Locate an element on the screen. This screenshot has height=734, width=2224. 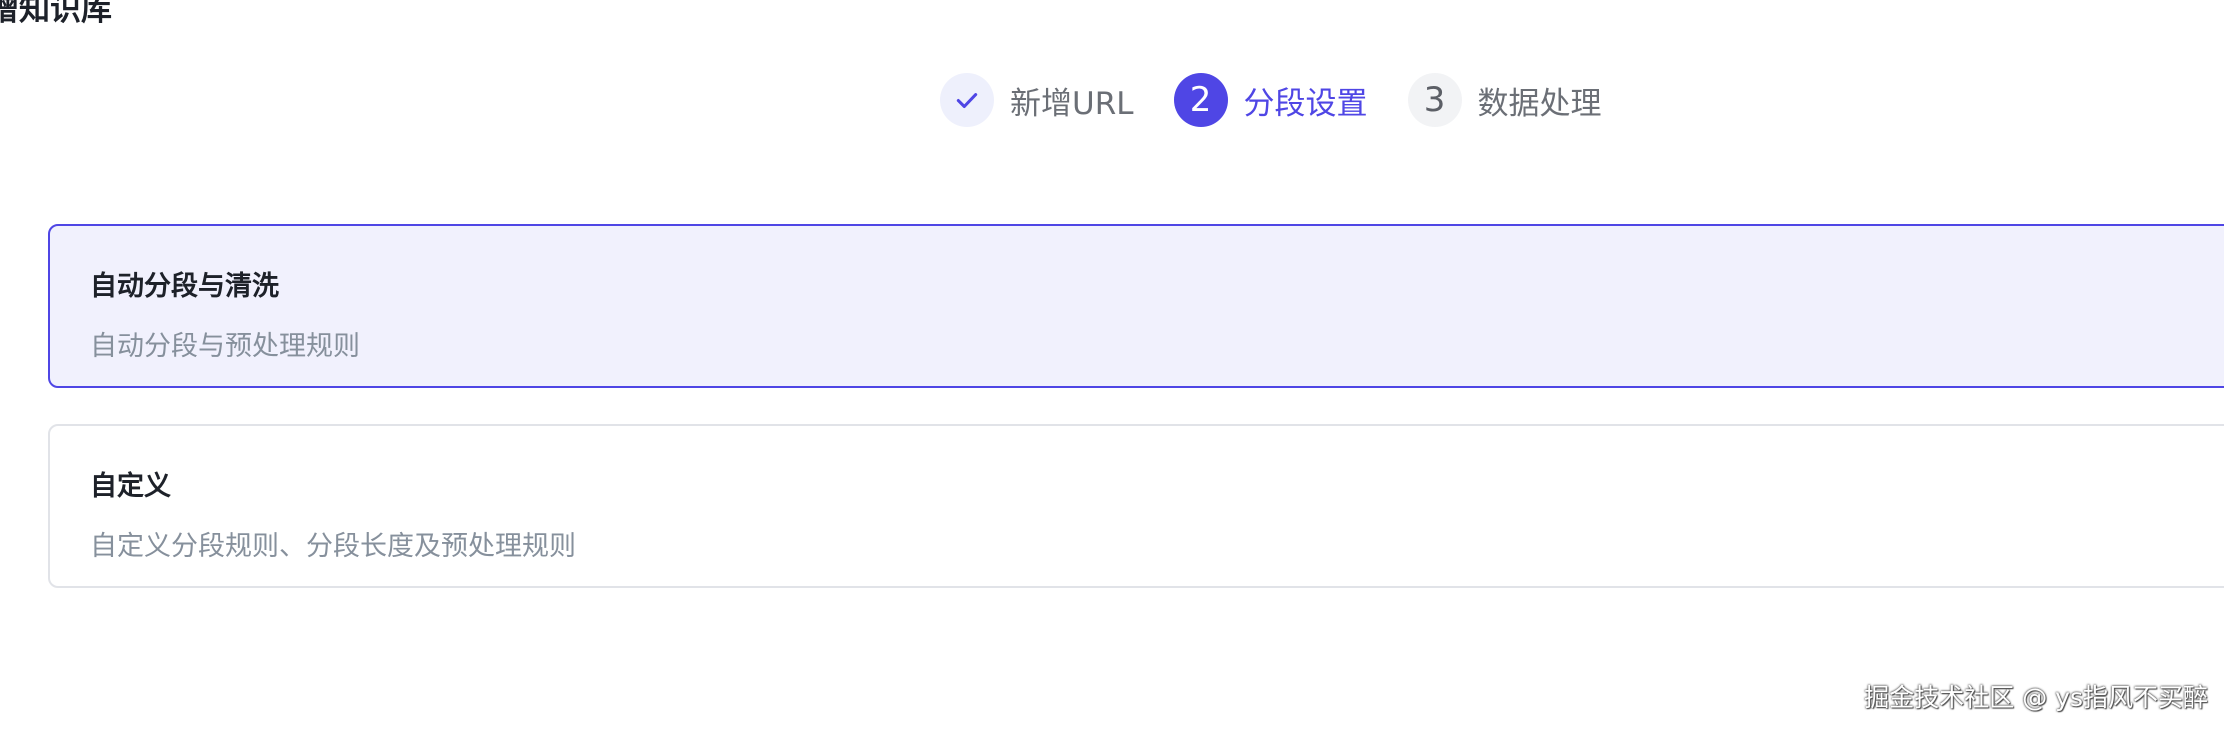
option-description: 自定义分段规则、分段长度及预处理规则 is located at coordinates (333, 546).